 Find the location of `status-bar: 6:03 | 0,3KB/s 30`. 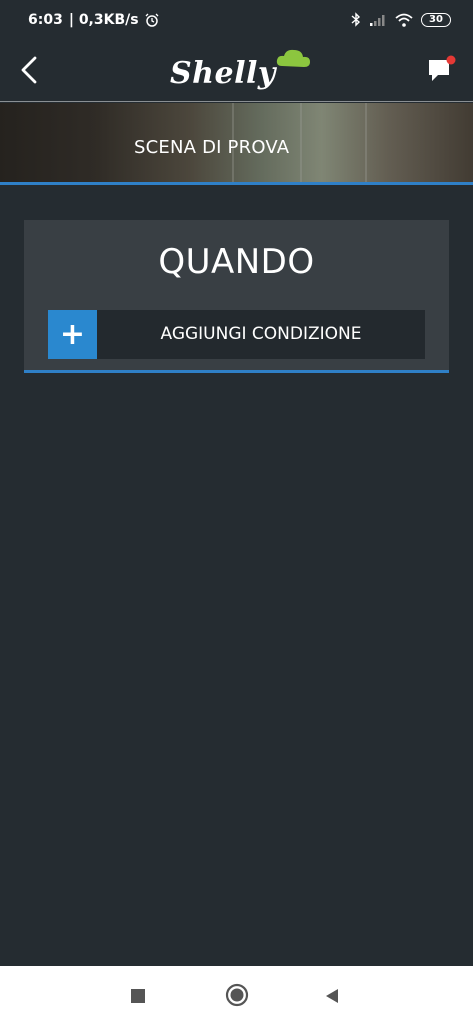

status-bar: 6:03 | 0,3KB/s 30 is located at coordinates (236, 20).